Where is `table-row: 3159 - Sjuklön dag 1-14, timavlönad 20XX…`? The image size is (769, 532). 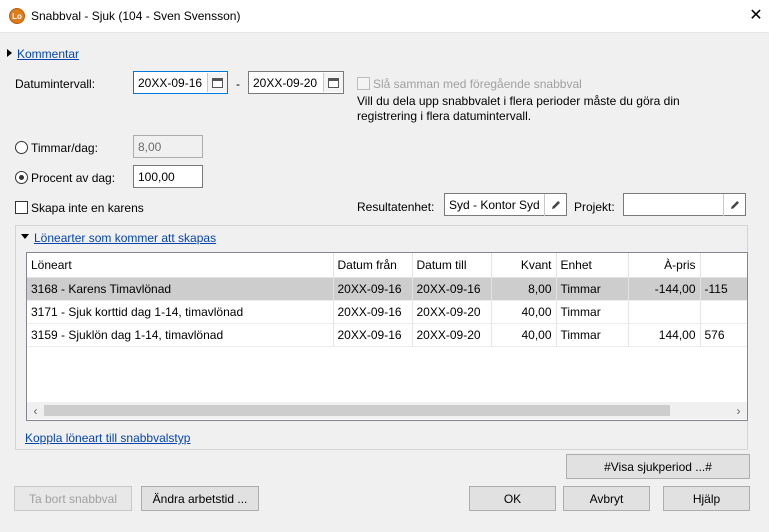
table-row: 3159 - Sjuklön dag 1-14, timavlönad 20XX… is located at coordinates (387, 335).